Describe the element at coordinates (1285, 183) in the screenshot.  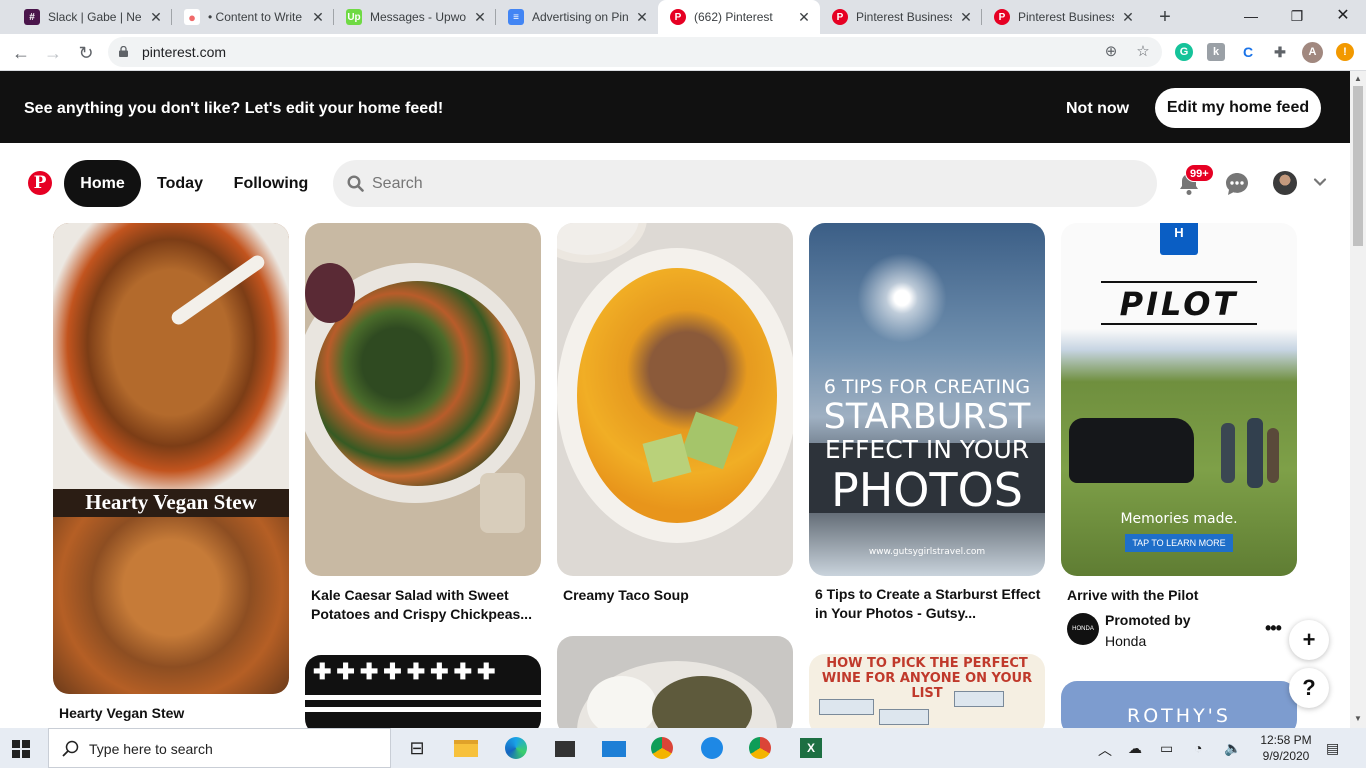
I see `user-avatar` at that location.